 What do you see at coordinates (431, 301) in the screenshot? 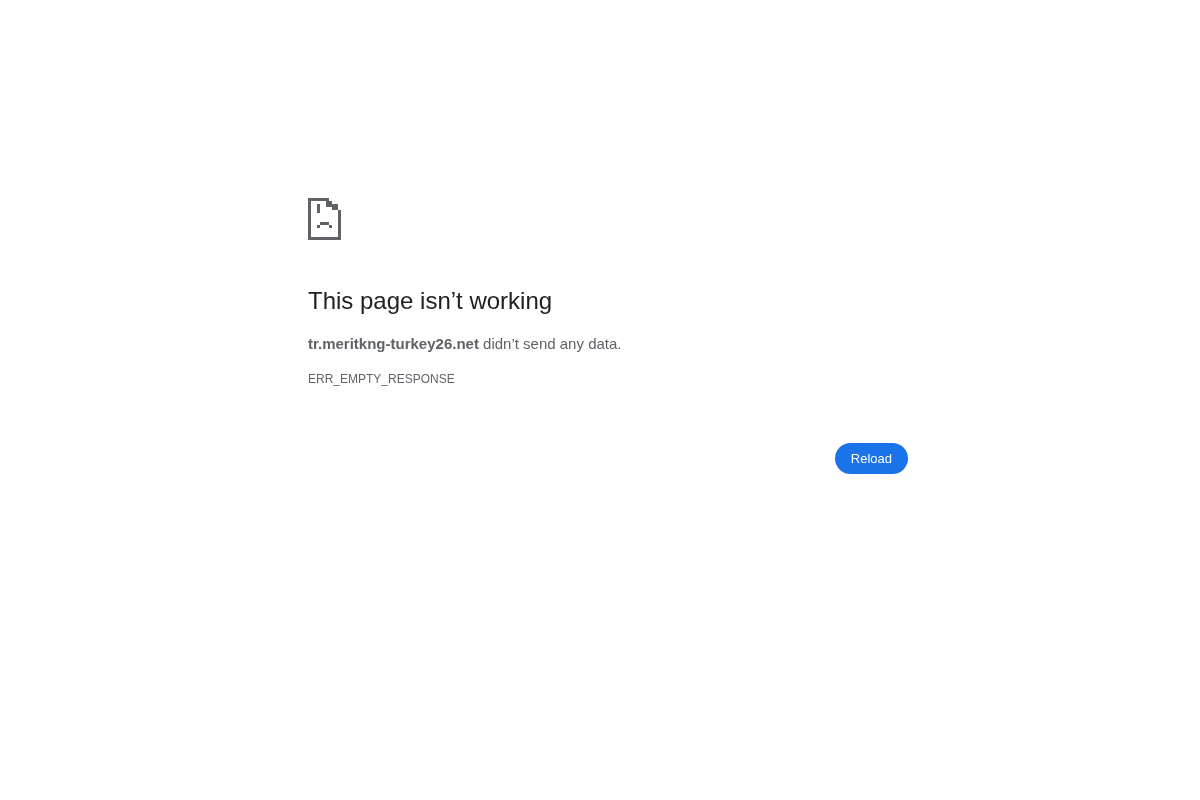
I see `error-heading: This page isn’t working` at bounding box center [431, 301].